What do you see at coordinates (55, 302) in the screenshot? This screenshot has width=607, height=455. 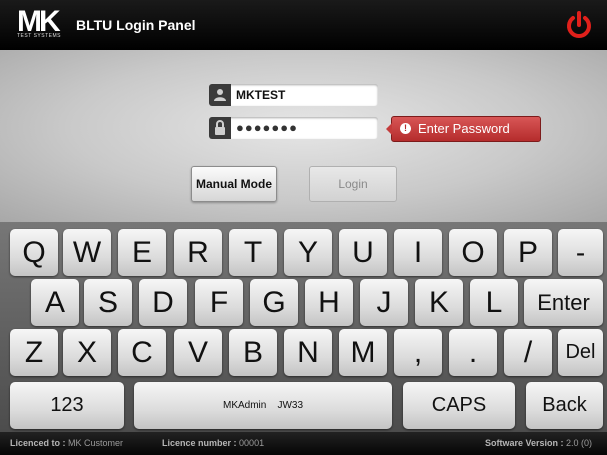 I see `key-a: A` at bounding box center [55, 302].